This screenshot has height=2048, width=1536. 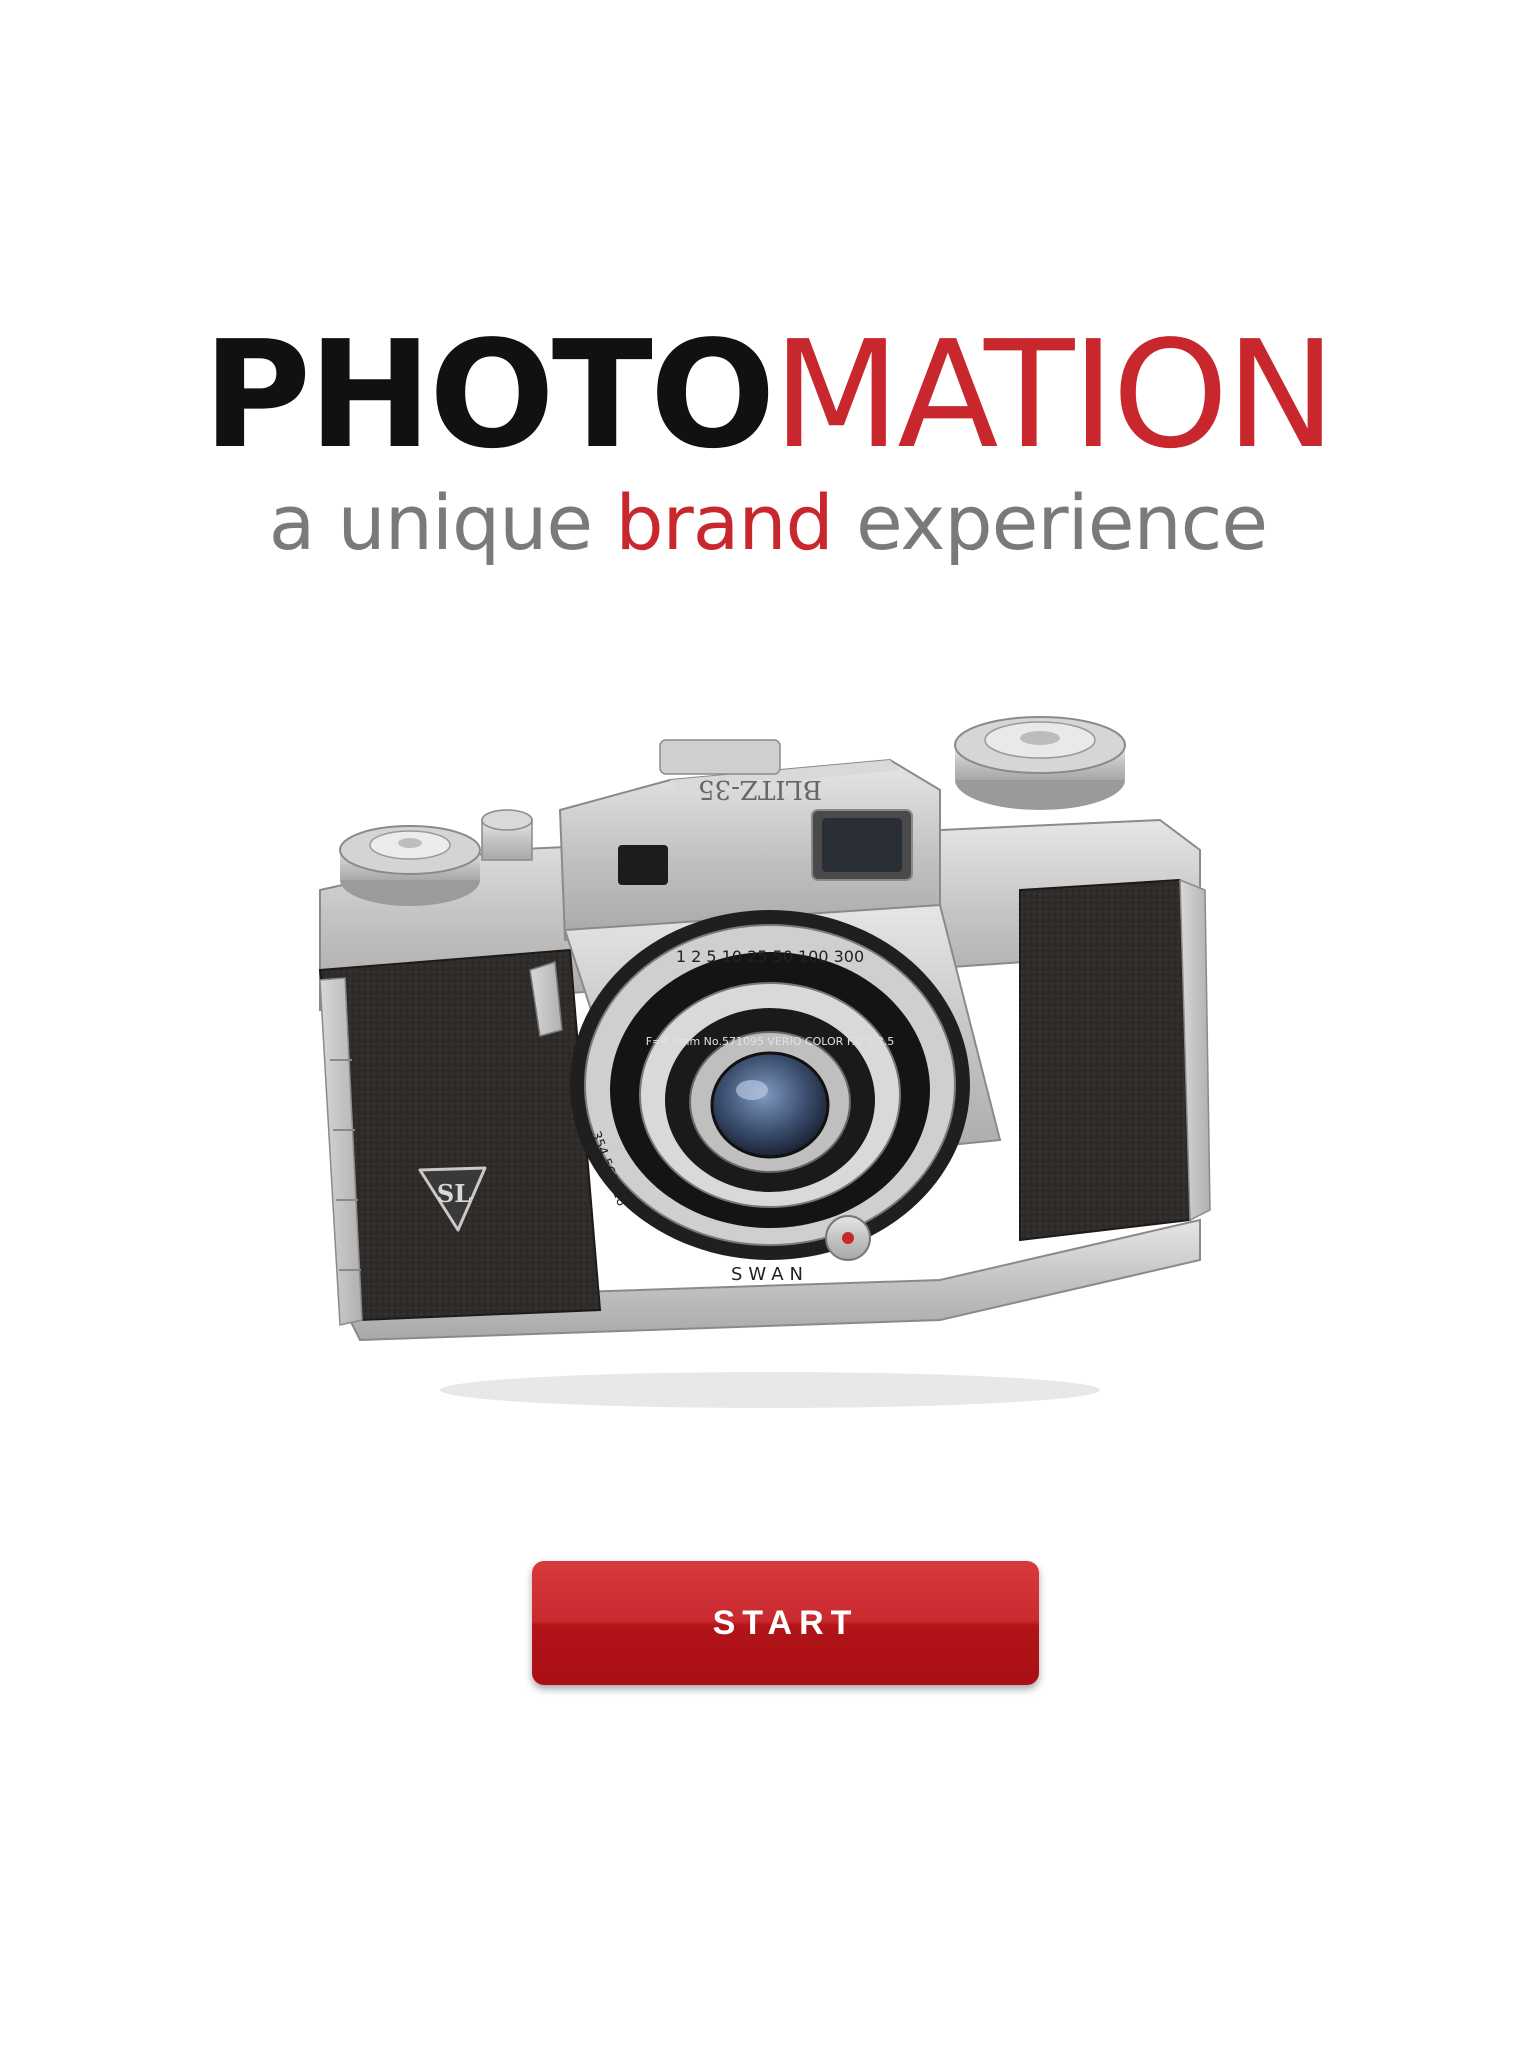 I want to click on logo-wordmark: PHOTOMATION, so click(x=768, y=395).